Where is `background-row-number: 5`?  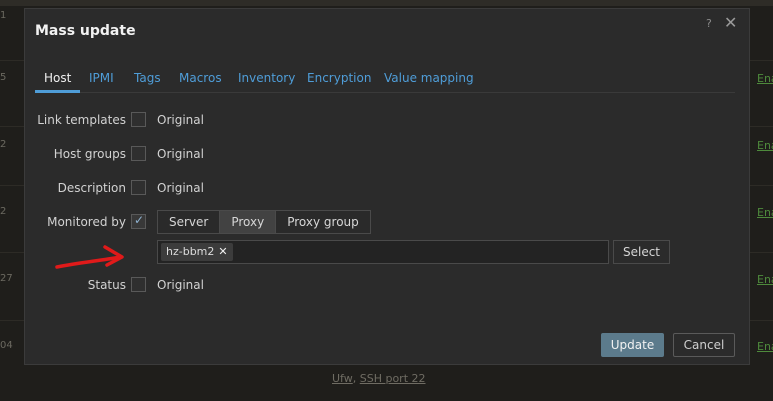
background-row-number: 5 is located at coordinates (3, 77).